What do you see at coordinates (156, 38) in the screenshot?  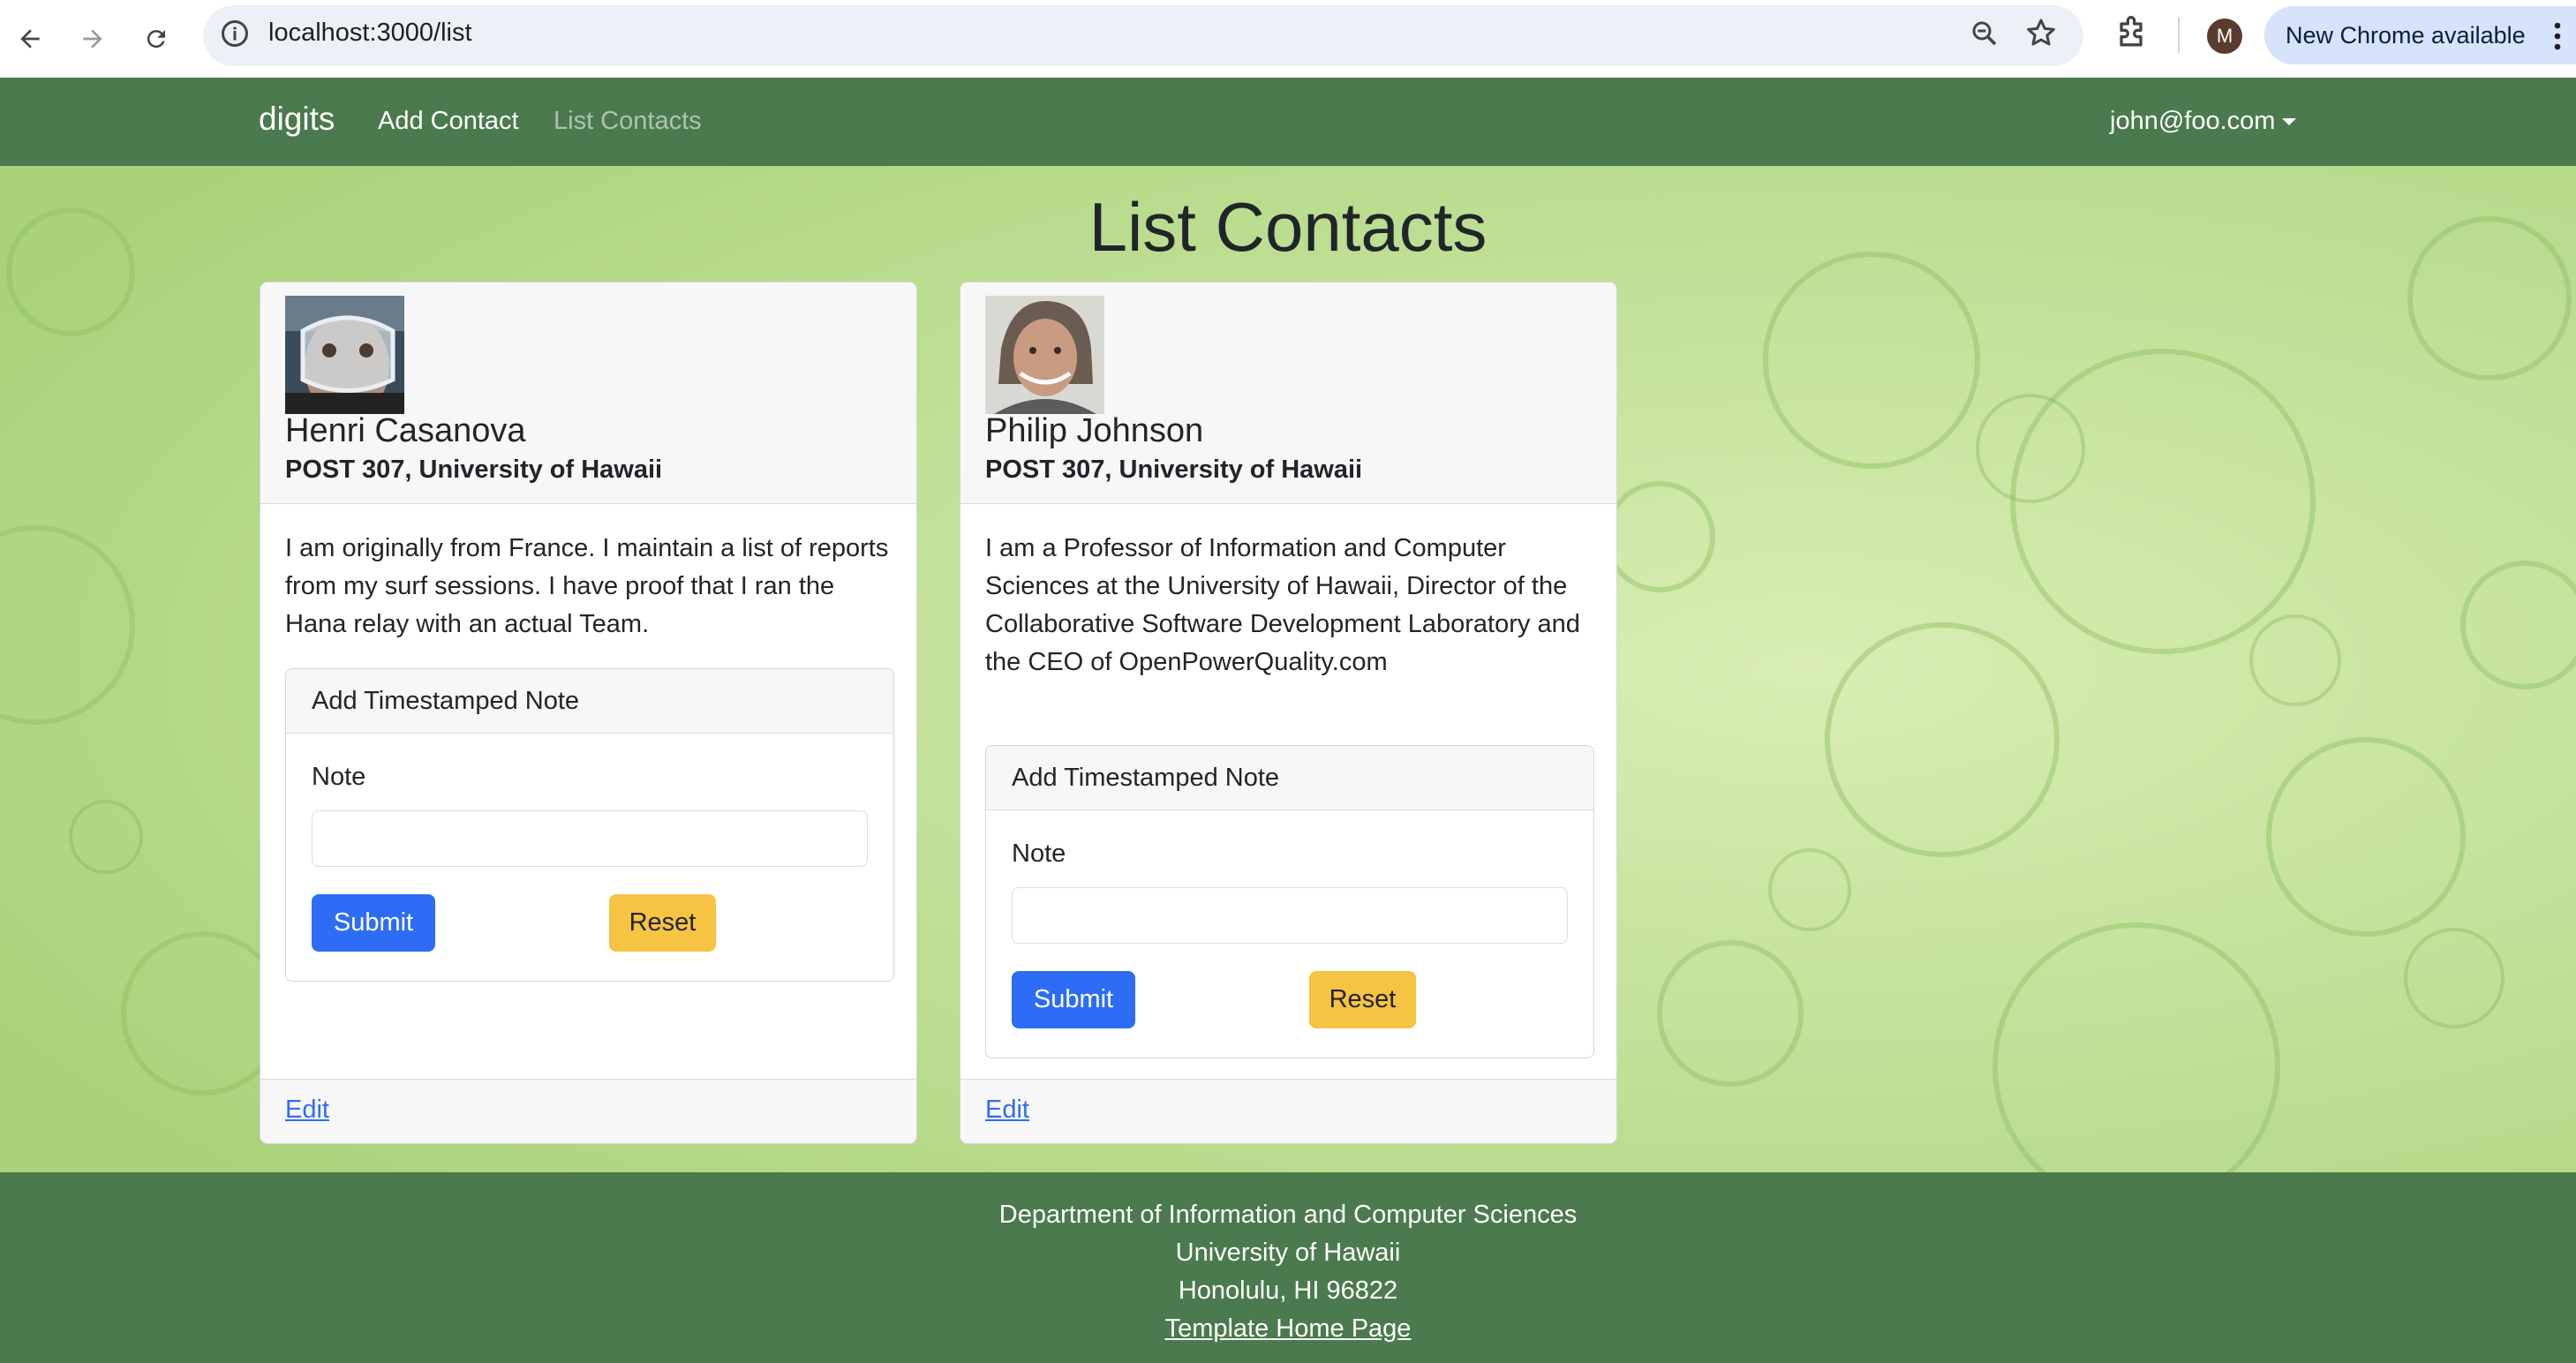 I see `reload-icon` at bounding box center [156, 38].